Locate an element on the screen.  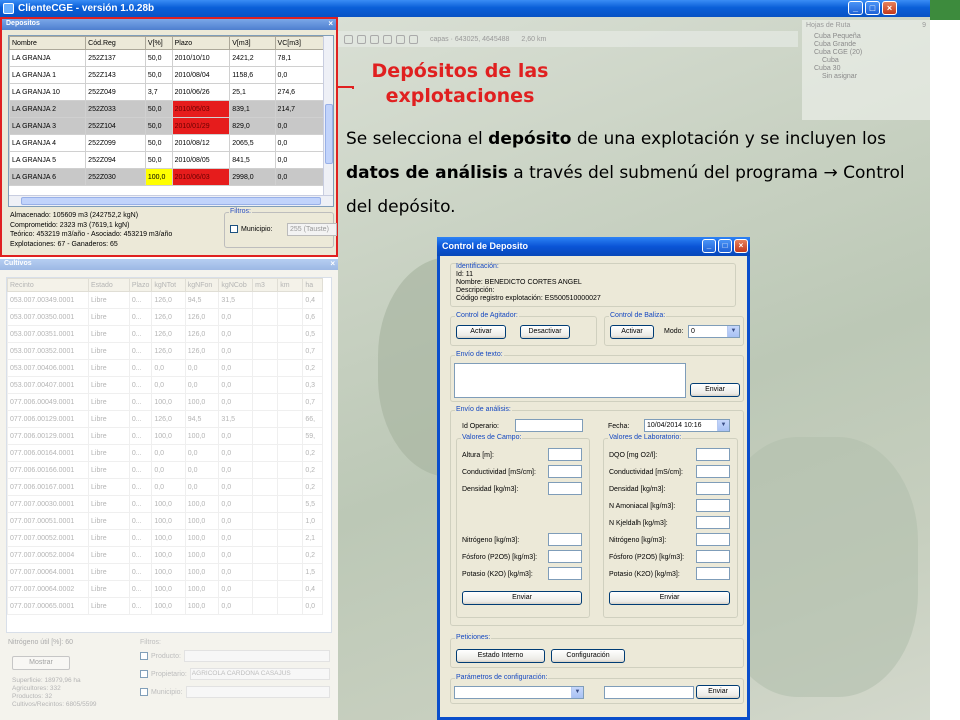
column-header: V[m3] is located at coordinates (252, 43).